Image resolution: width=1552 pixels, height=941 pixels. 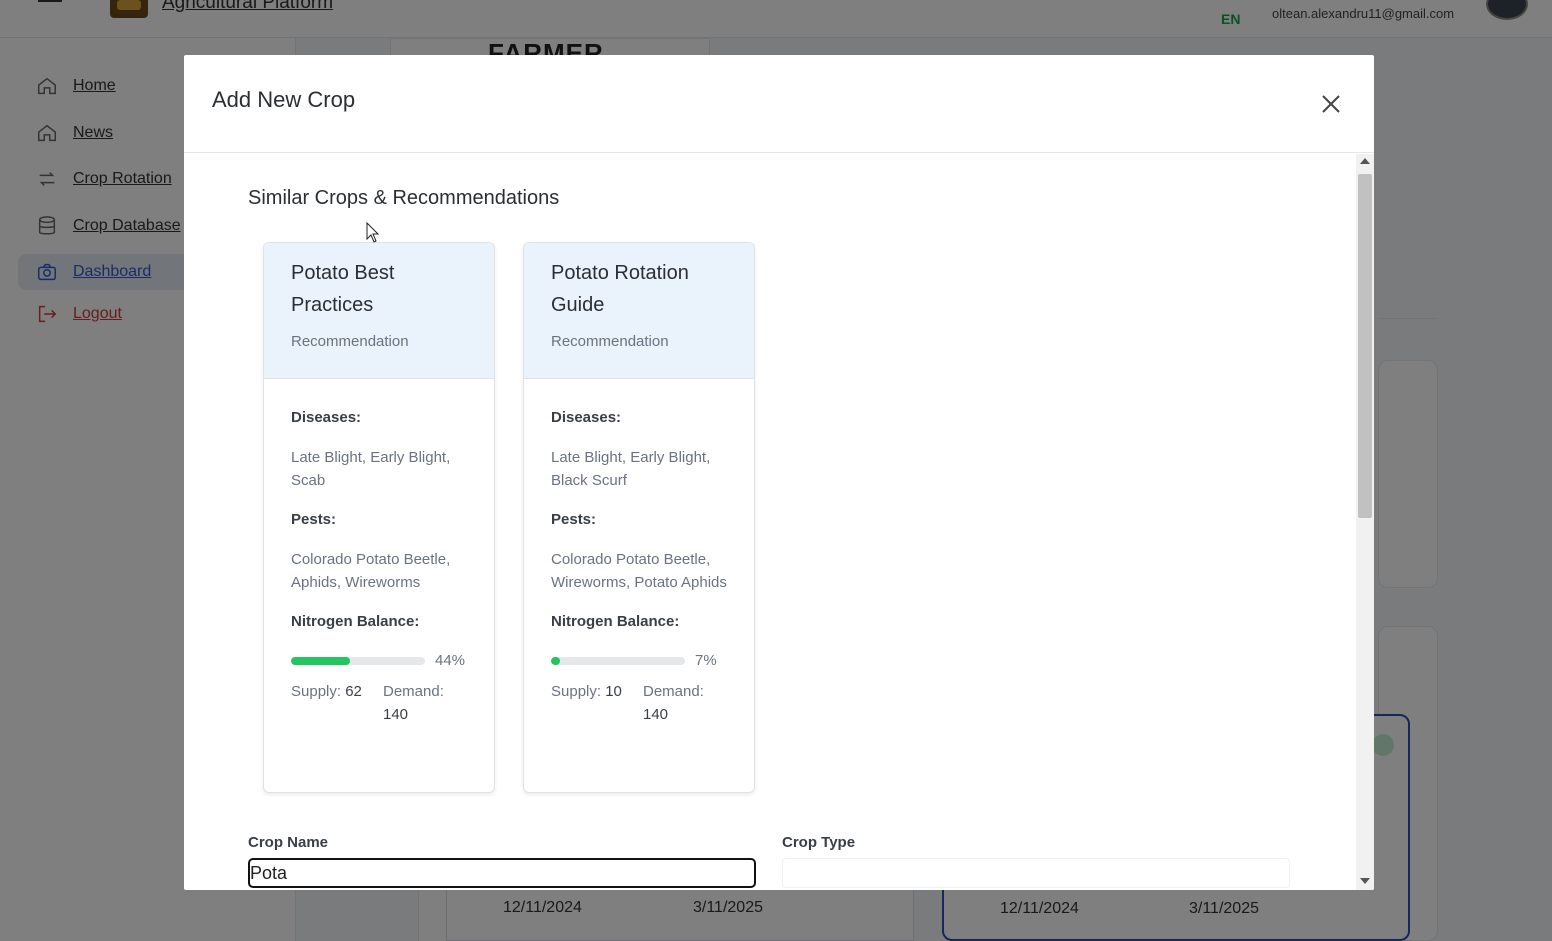 I want to click on modal-scrollbar, so click(x=1365, y=522).